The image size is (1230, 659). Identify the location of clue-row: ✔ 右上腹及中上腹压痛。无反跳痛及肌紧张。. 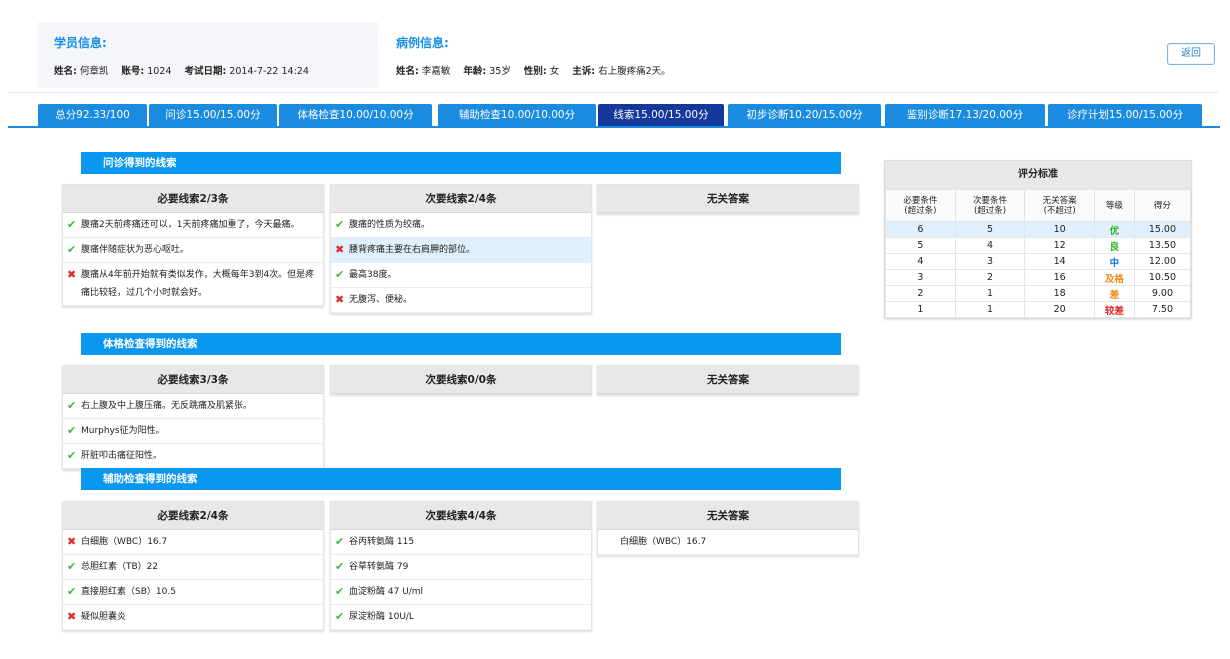
(193, 406).